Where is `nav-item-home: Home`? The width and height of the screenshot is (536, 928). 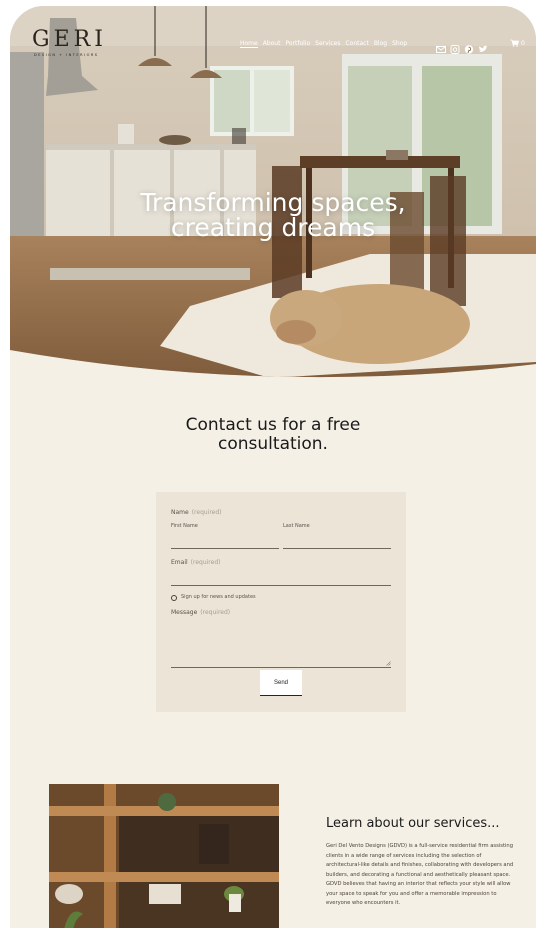
nav-item-home: Home is located at coordinates (249, 44).